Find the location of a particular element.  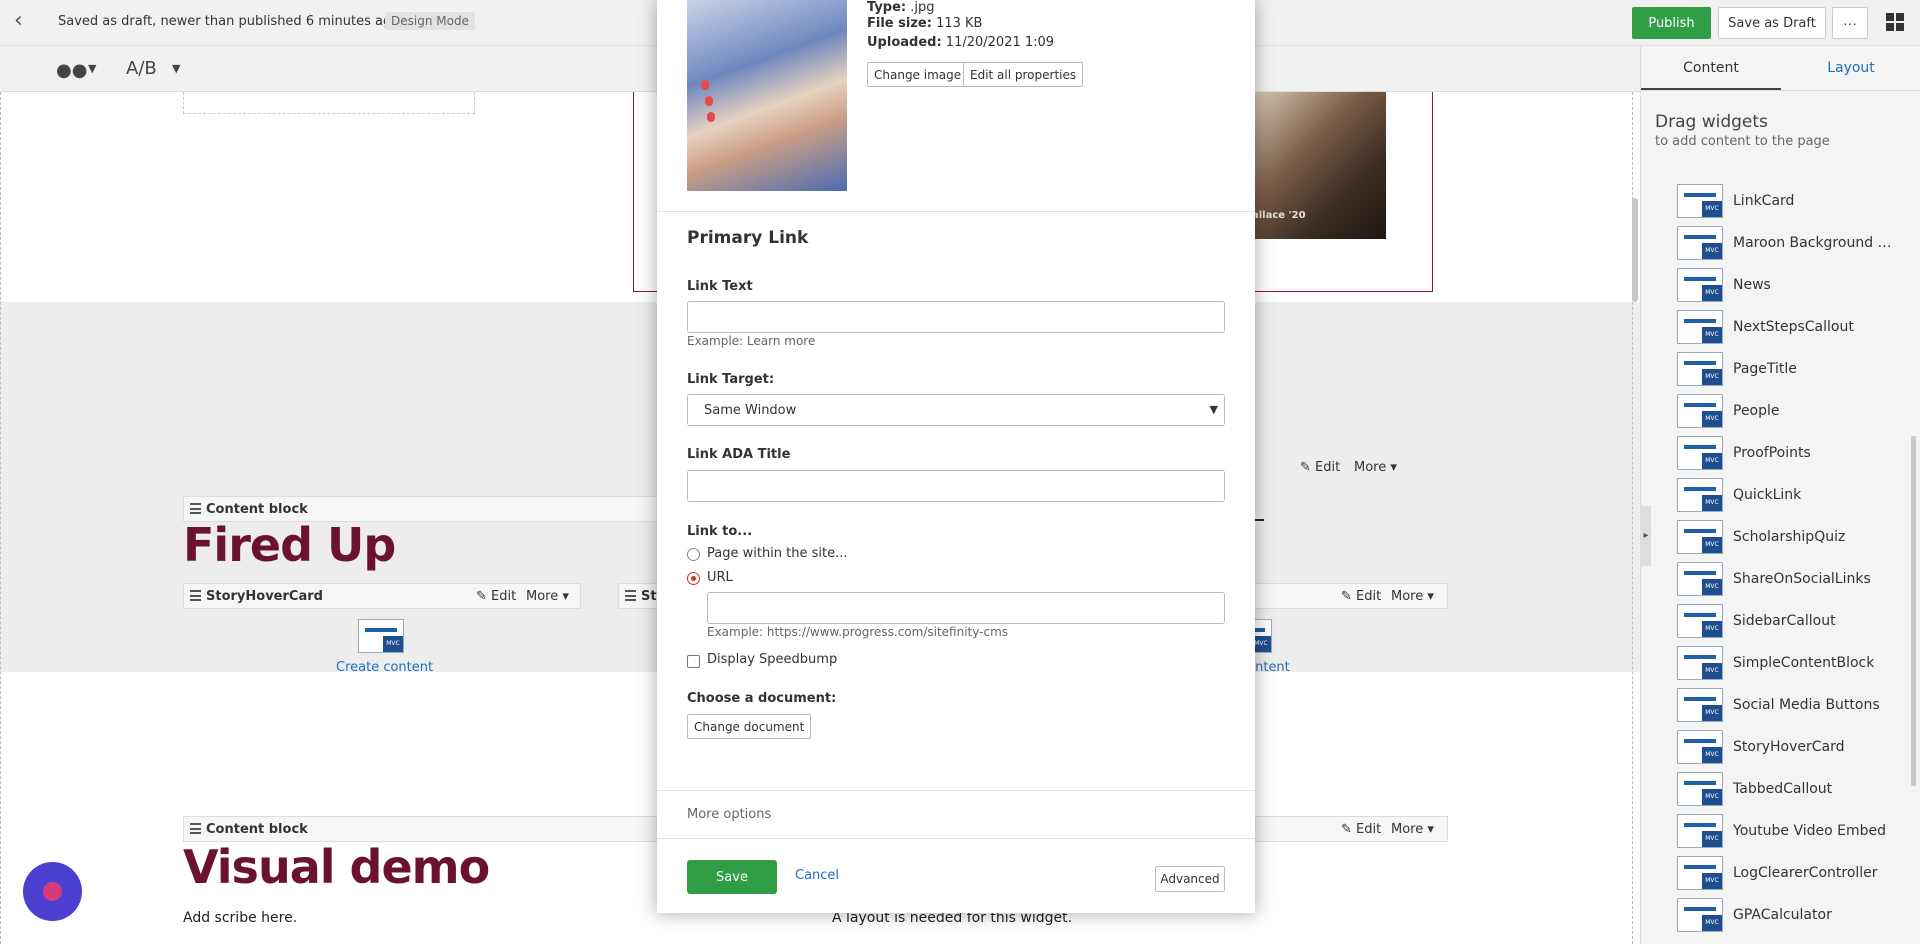

widget-item-pagetitle: MVC PageTitle is located at coordinates (1787, 369).